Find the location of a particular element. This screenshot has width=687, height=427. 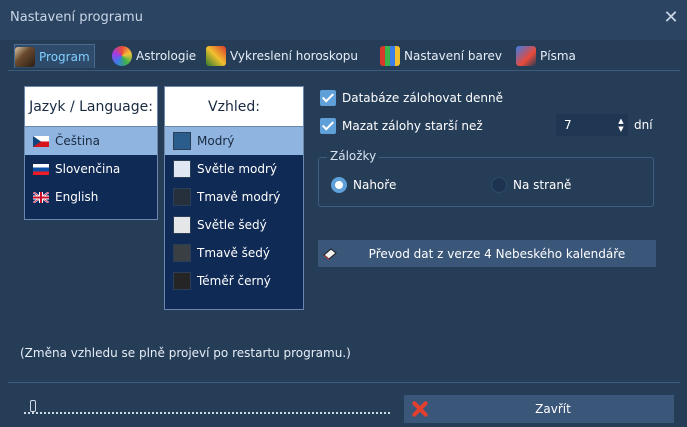

progress-bar is located at coordinates (207, 406).